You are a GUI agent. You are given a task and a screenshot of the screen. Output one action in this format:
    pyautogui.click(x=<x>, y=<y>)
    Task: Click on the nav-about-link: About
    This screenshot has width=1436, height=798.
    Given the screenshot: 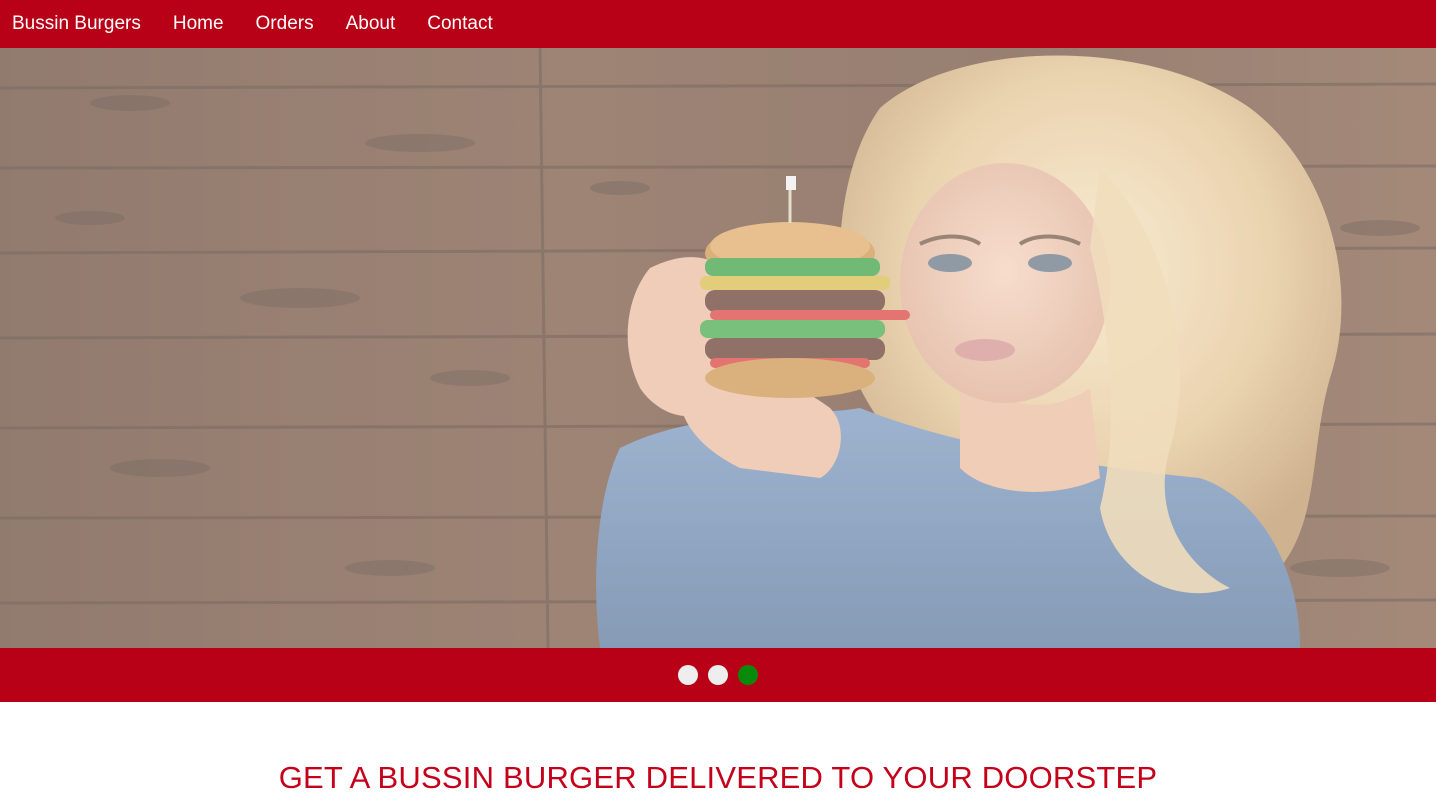 What is the action you would take?
    pyautogui.click(x=371, y=24)
    